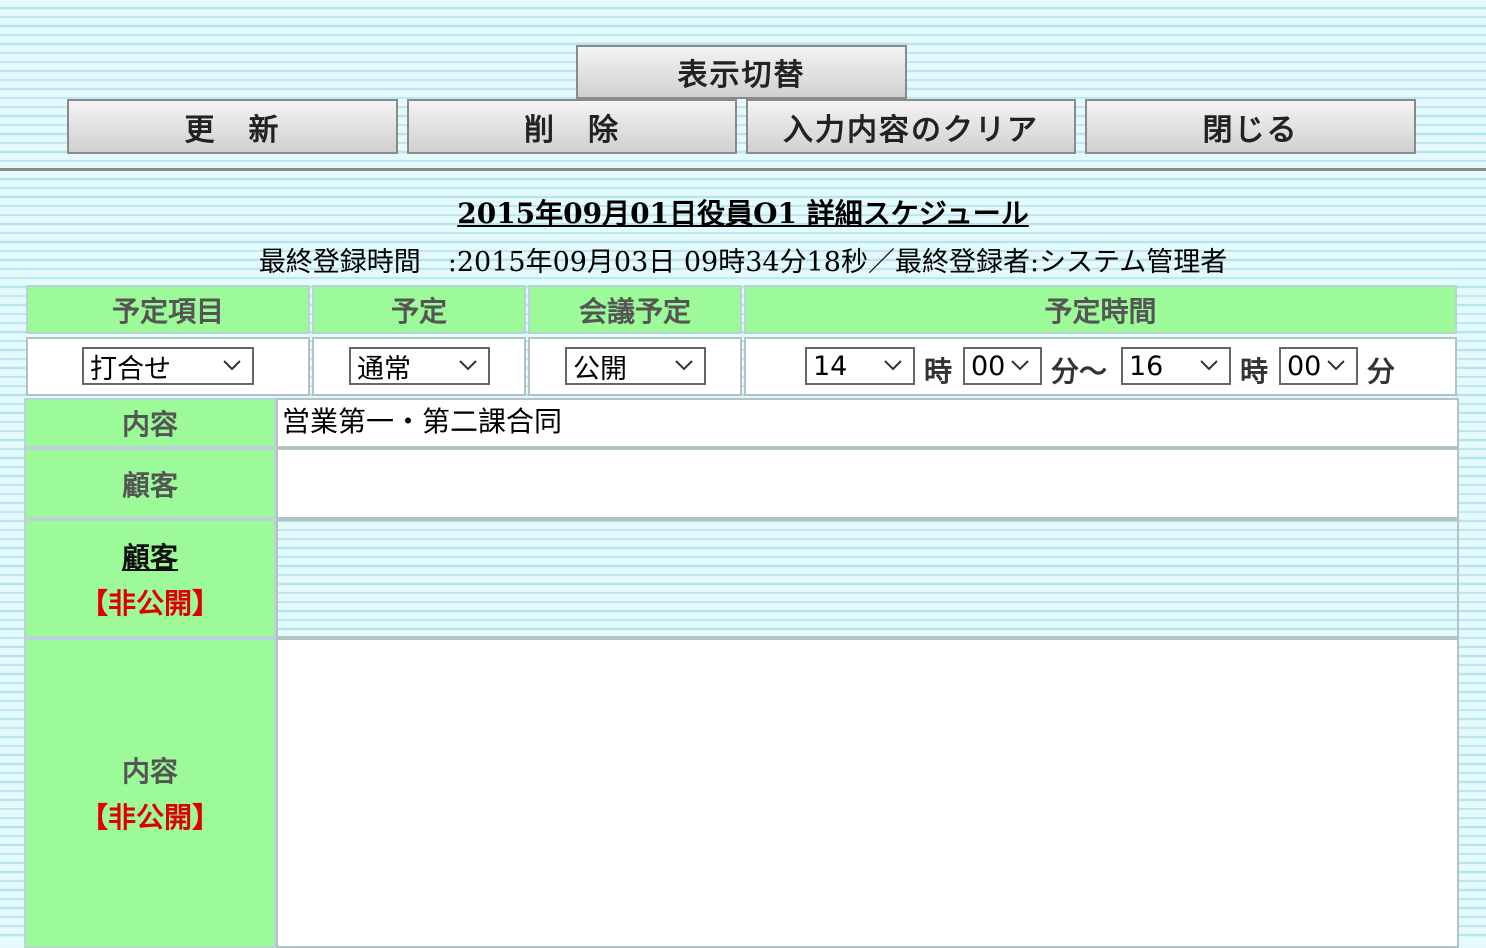  What do you see at coordinates (150, 578) in the screenshot?
I see `private-customer-label: 顧客 【非公開】` at bounding box center [150, 578].